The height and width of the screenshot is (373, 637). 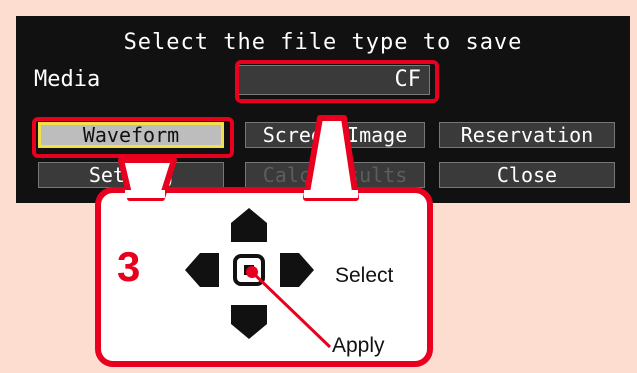 What do you see at coordinates (297, 270) in the screenshot?
I see `right-key-icon` at bounding box center [297, 270].